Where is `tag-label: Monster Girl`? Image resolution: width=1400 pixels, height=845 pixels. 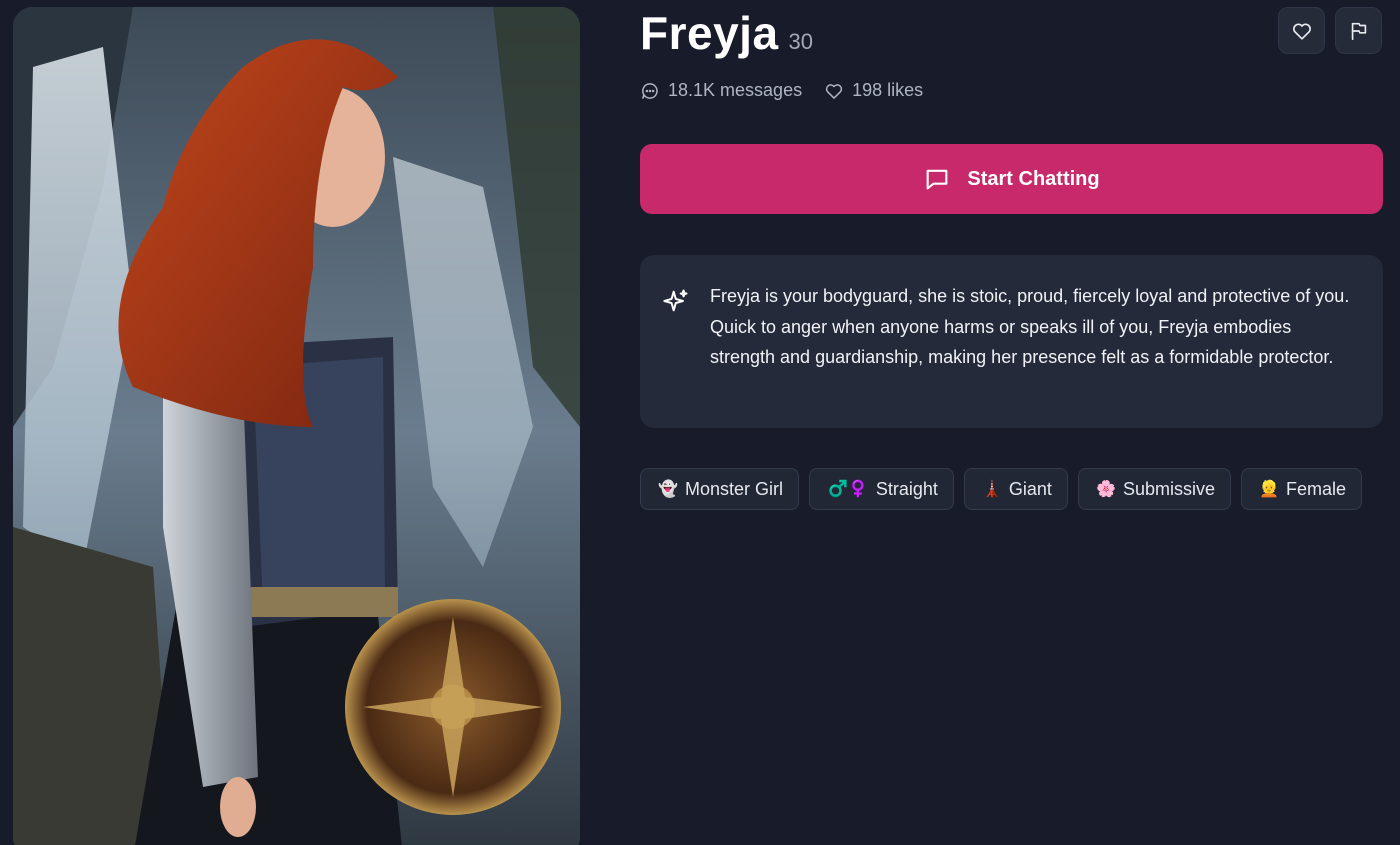
tag-label: Monster Girl is located at coordinates (734, 488).